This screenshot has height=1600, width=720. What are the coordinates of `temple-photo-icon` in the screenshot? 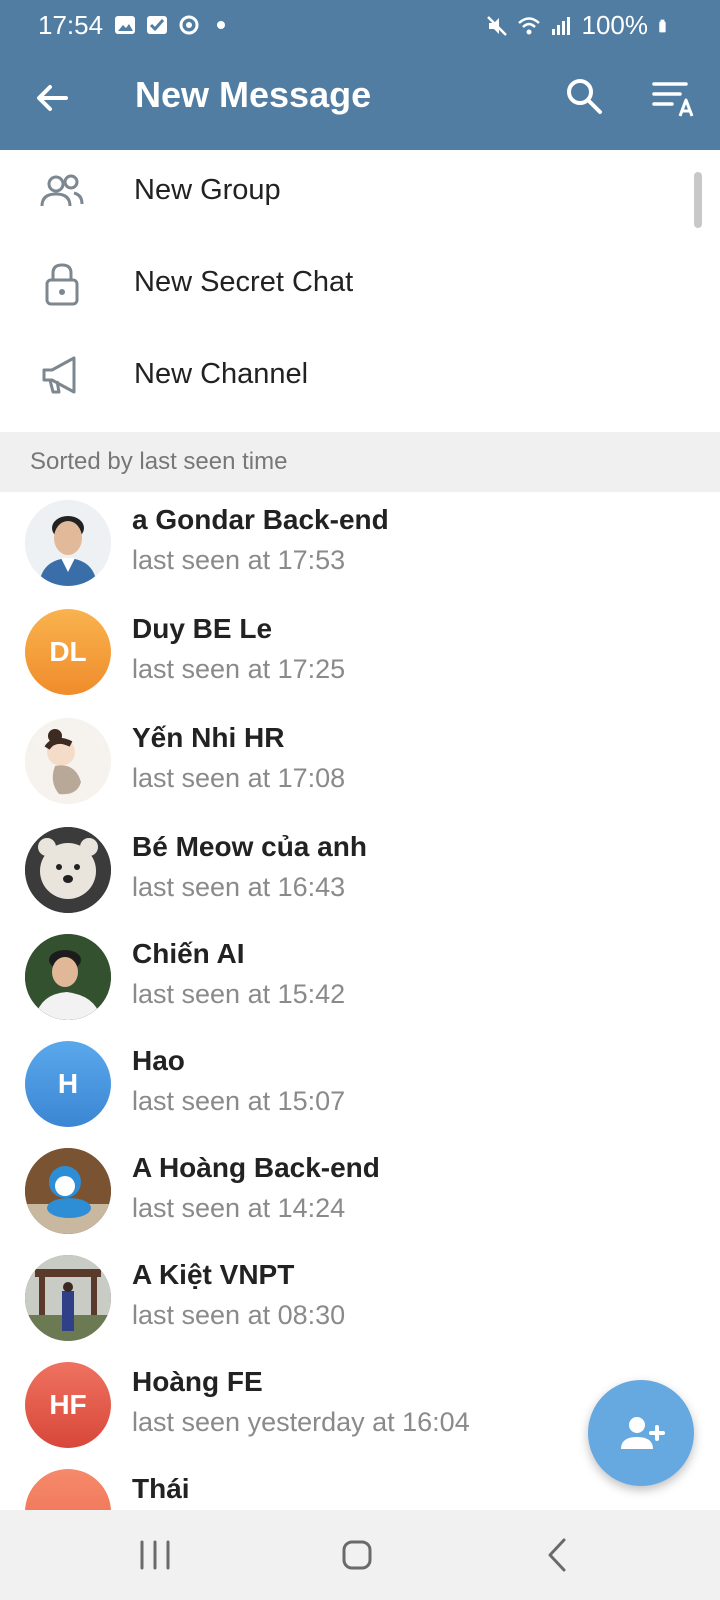 It's located at (68, 1298).